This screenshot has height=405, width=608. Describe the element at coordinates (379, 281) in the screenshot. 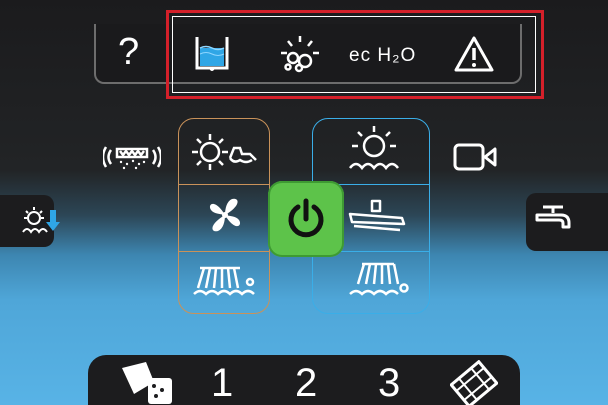

I see `brush-deck-icon` at that location.